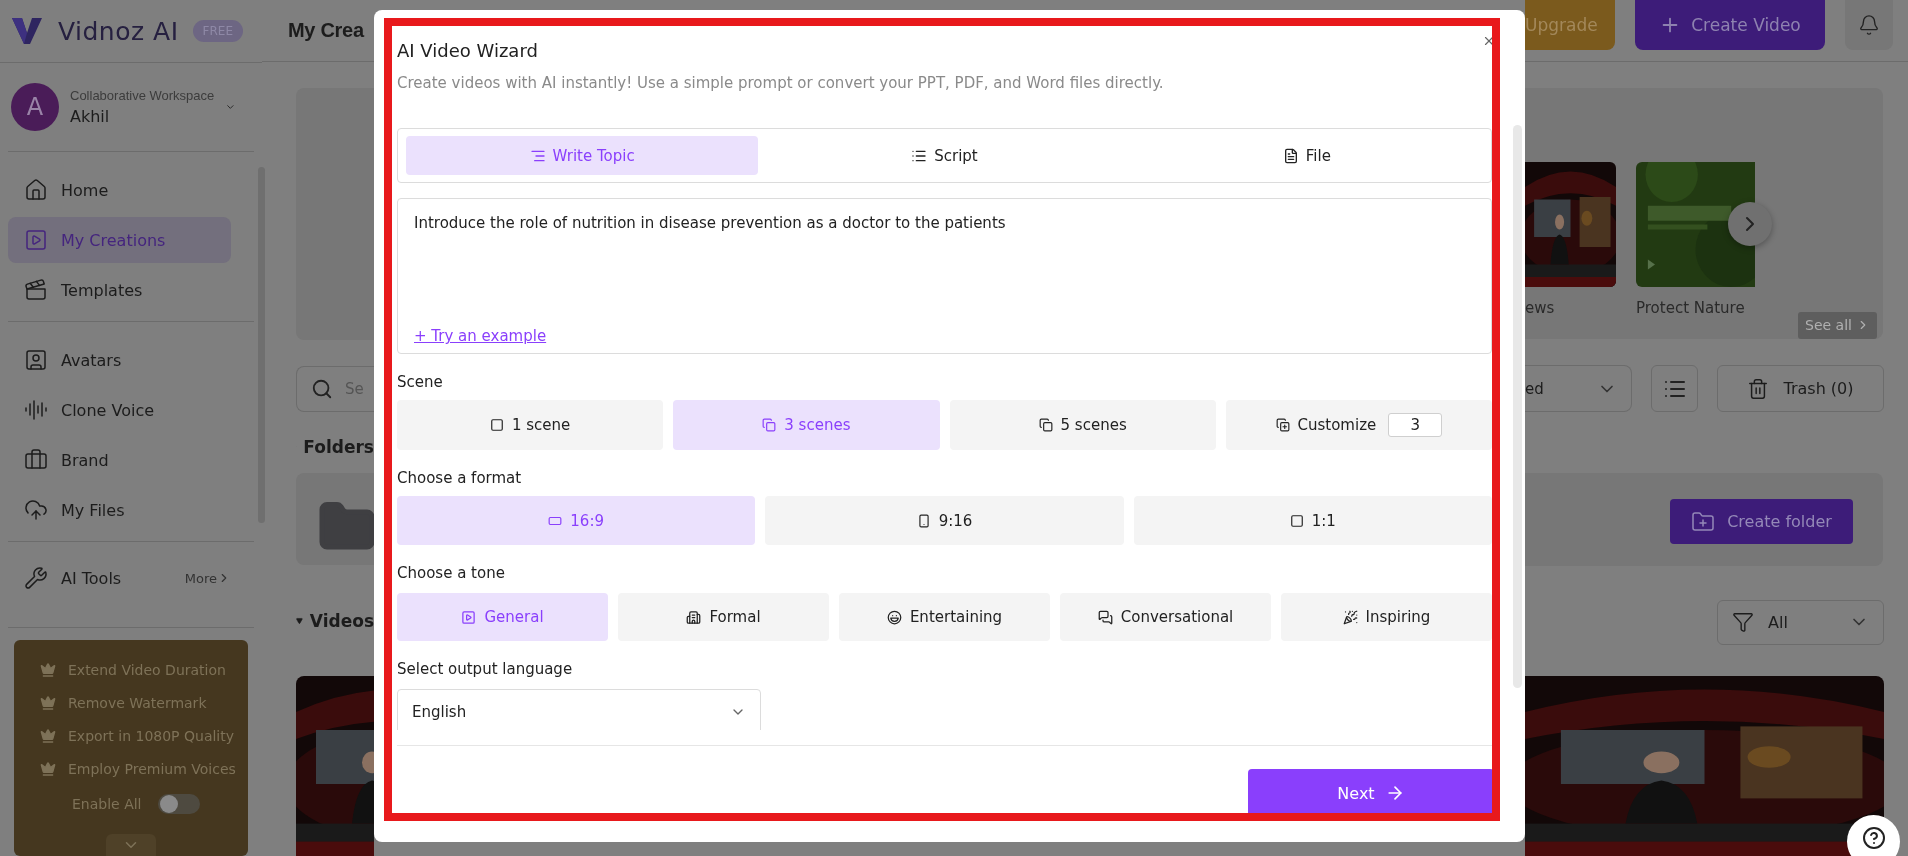 The width and height of the screenshot is (1908, 856). What do you see at coordinates (119, 410) in the screenshot?
I see `nav-item: Clone Voice` at bounding box center [119, 410].